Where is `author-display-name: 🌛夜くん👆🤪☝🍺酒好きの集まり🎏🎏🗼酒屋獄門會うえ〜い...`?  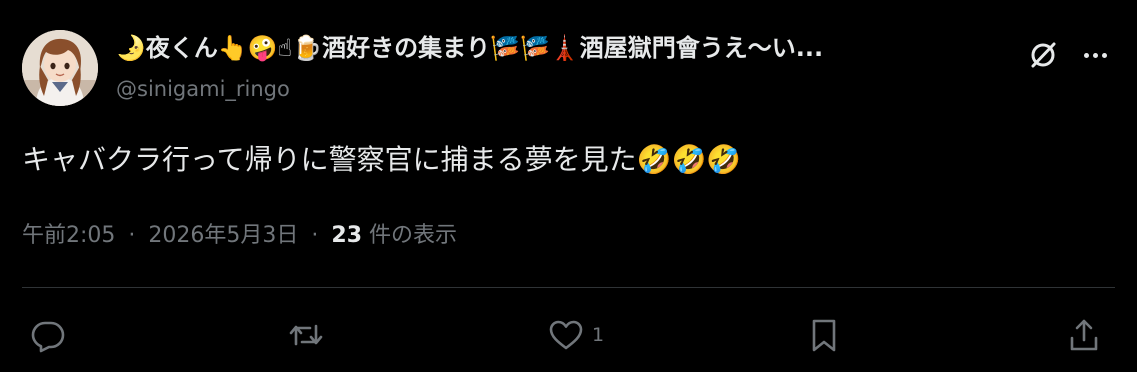
author-display-name: 🌛夜くん👆🤪☝🍺酒好きの集まり🎏🎏🗼酒屋獄門會うえ〜い... is located at coordinates (561, 48).